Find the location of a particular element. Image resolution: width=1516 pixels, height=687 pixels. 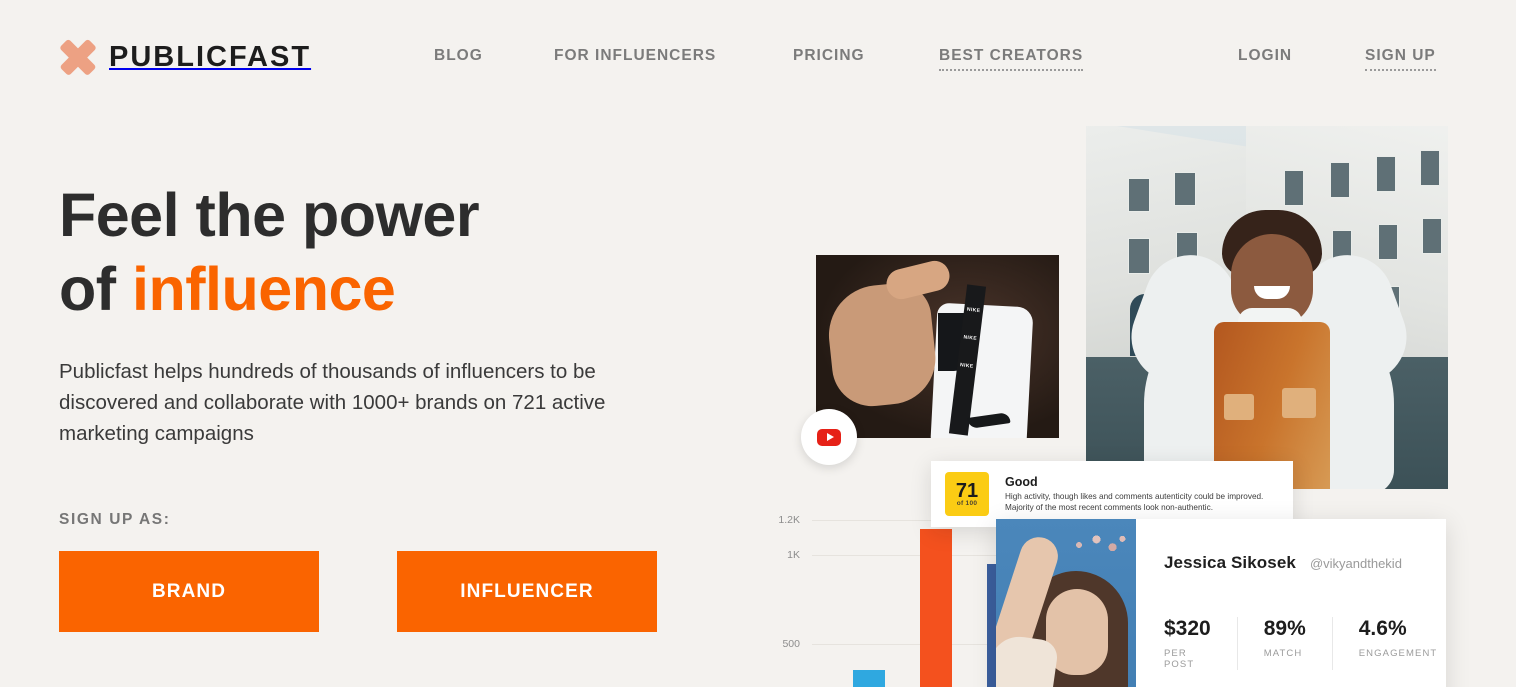

influencer-stats-row: $320 PER POST 89% MATCH 4.6% ENGAGEMENT is located at coordinates (1300, 643).